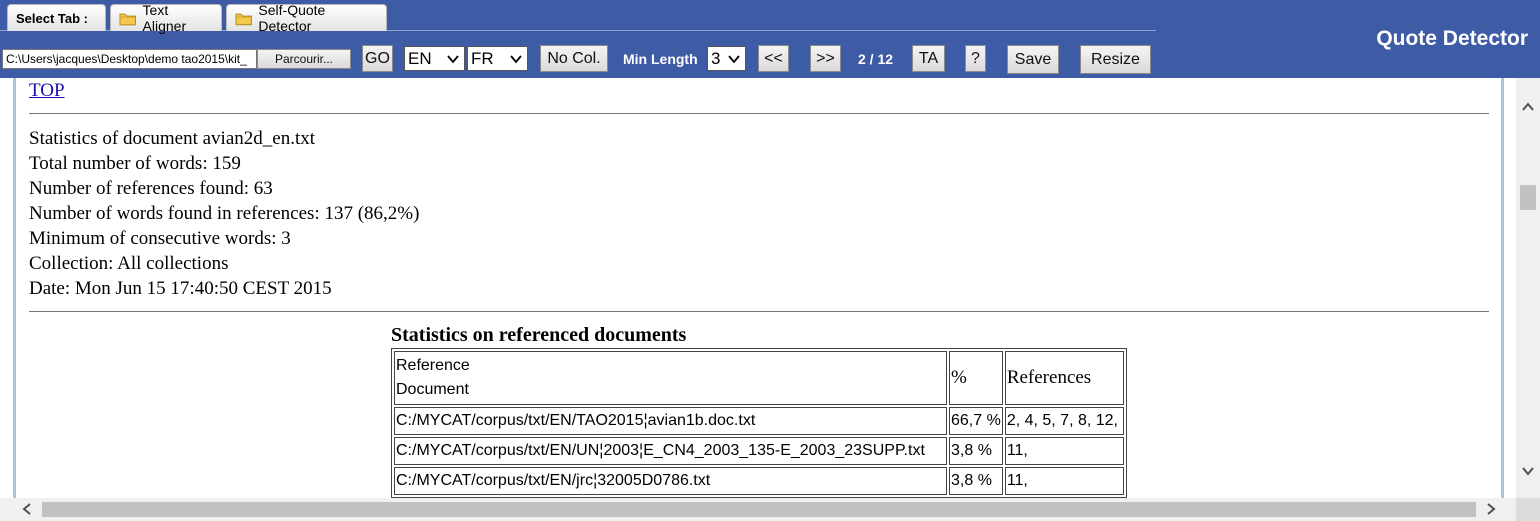  I want to click on stat-line: Collection: All collections, so click(129, 263).